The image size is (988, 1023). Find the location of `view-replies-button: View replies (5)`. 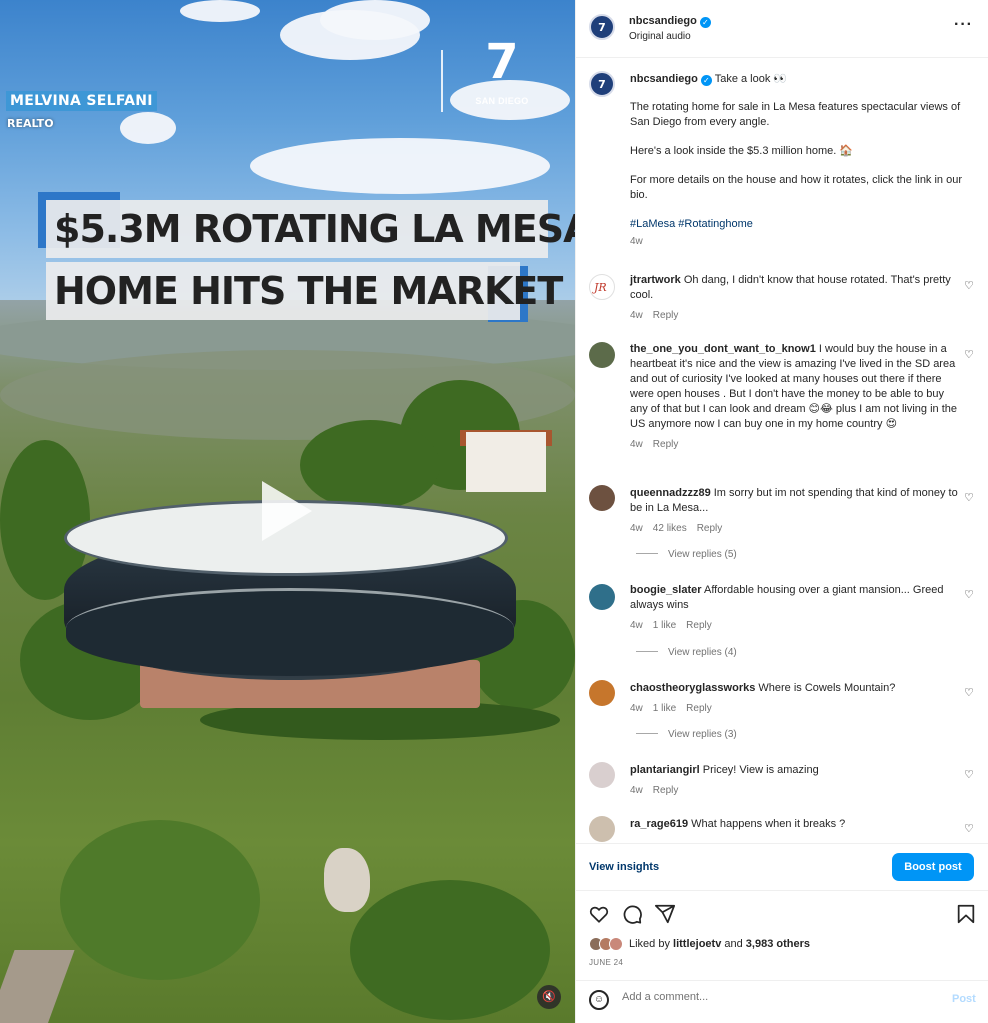

view-replies-button: View replies (5) is located at coordinates (686, 554).